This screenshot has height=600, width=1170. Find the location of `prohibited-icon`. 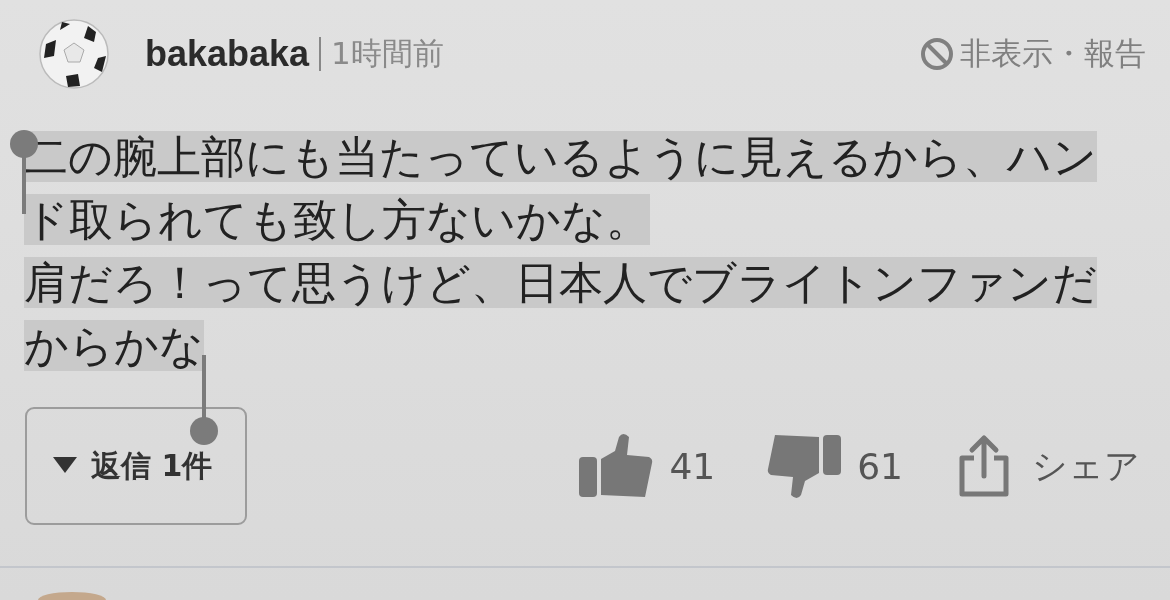

prohibited-icon is located at coordinates (937, 54).